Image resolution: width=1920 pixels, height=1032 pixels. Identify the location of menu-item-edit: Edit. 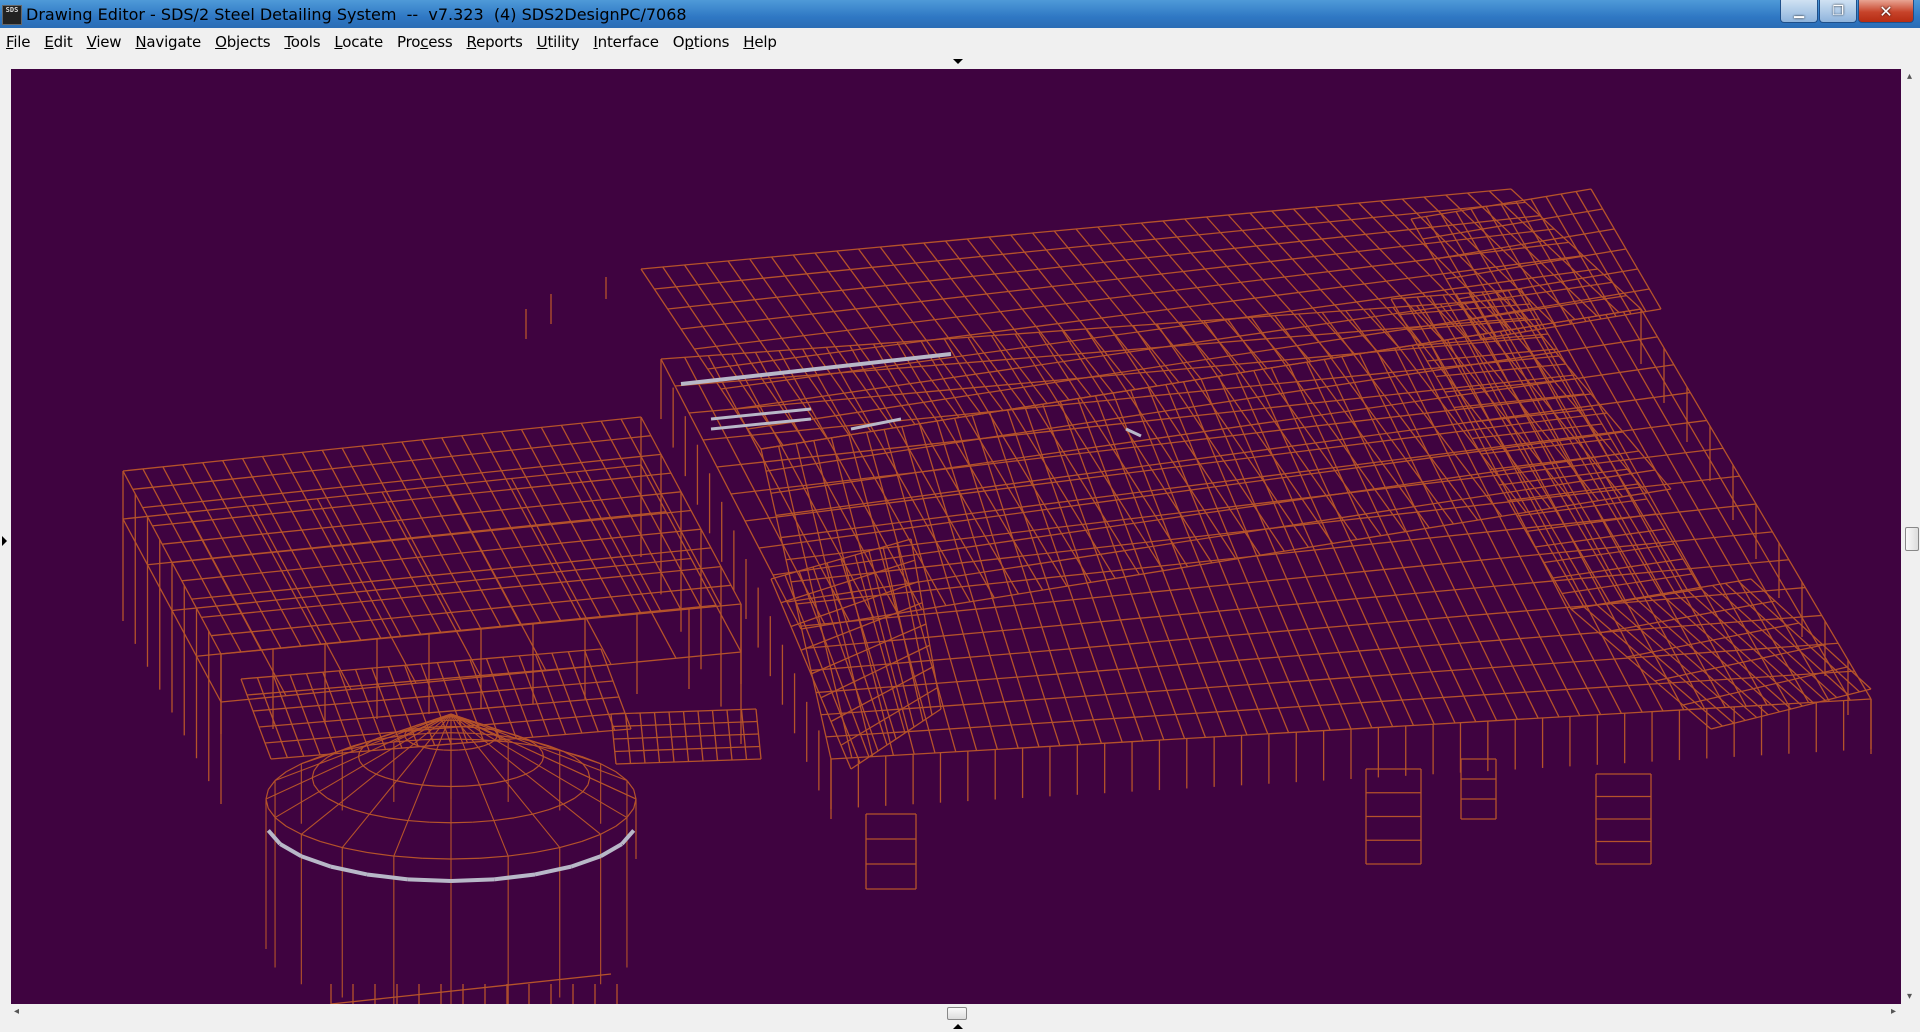
(58, 42).